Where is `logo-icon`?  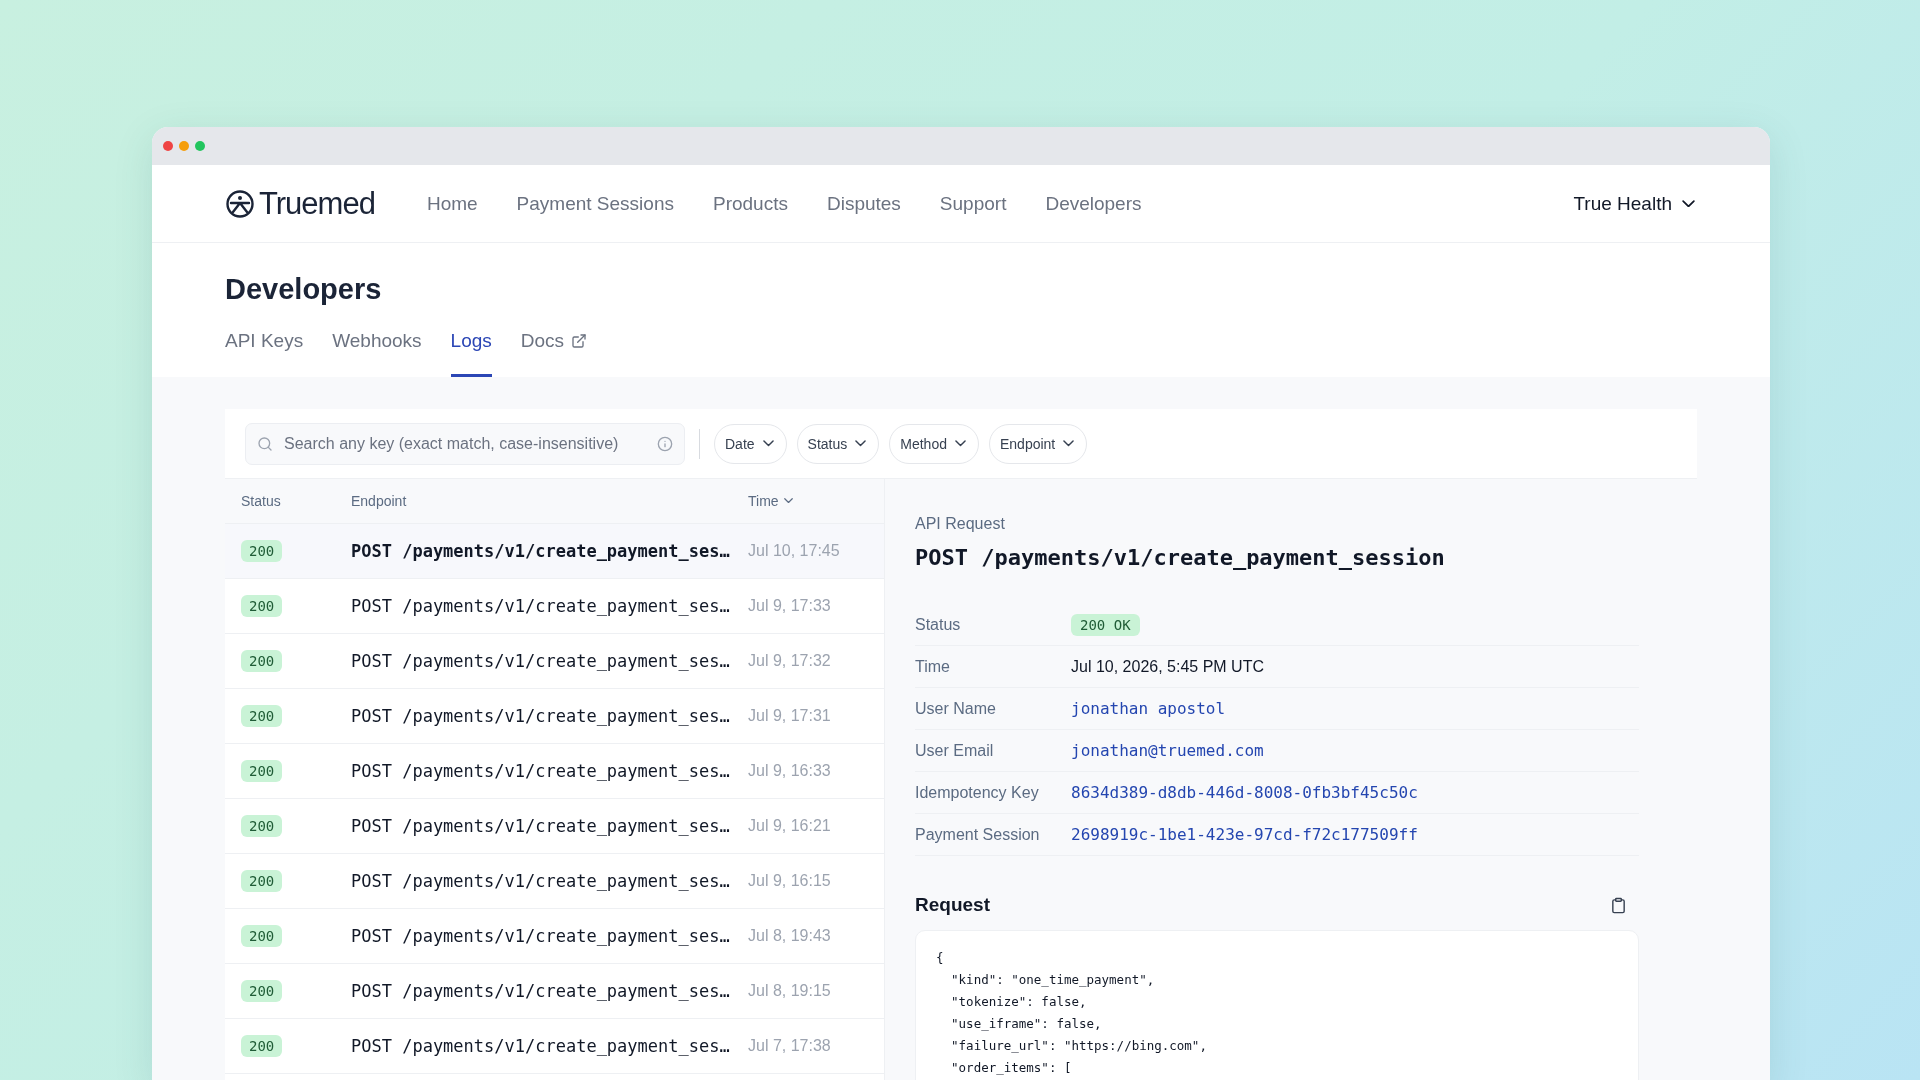 logo-icon is located at coordinates (240, 203).